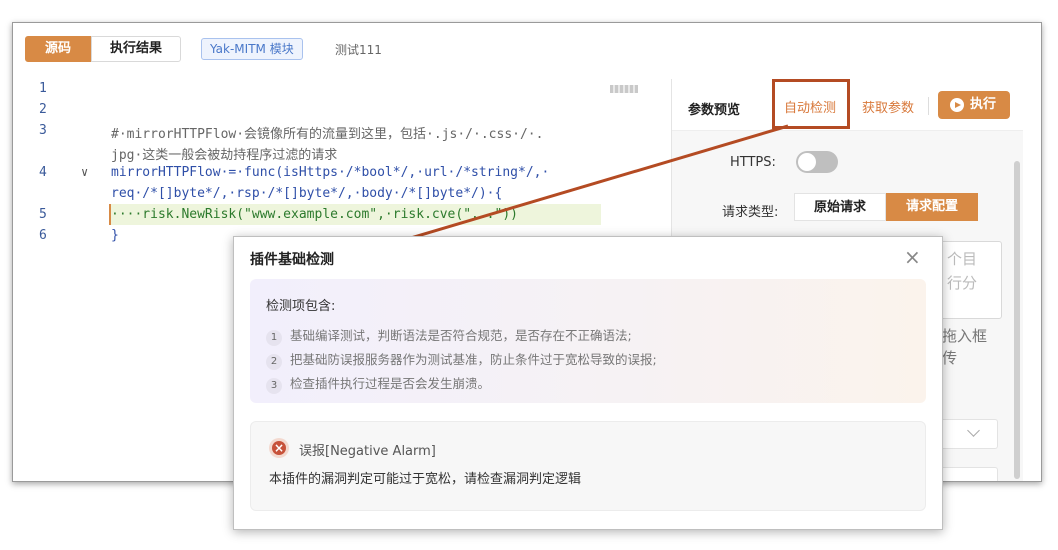 The width and height of the screenshot is (1058, 550). I want to click on item-text: 检查插件执行过程是否会发生崩溃。, so click(390, 383).